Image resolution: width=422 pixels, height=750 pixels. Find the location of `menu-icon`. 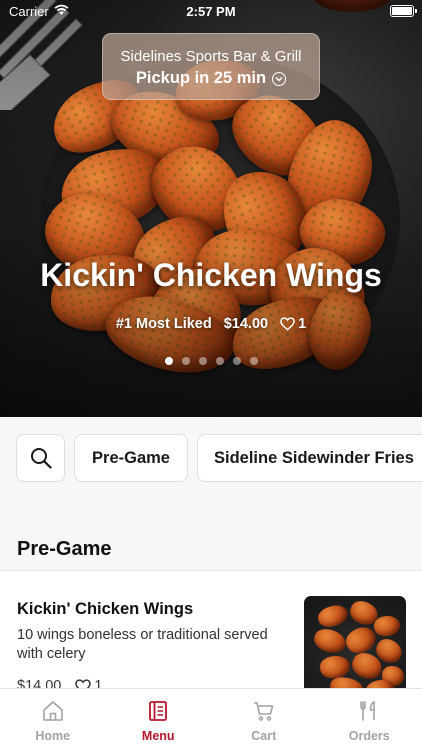

menu-icon is located at coordinates (158, 711).